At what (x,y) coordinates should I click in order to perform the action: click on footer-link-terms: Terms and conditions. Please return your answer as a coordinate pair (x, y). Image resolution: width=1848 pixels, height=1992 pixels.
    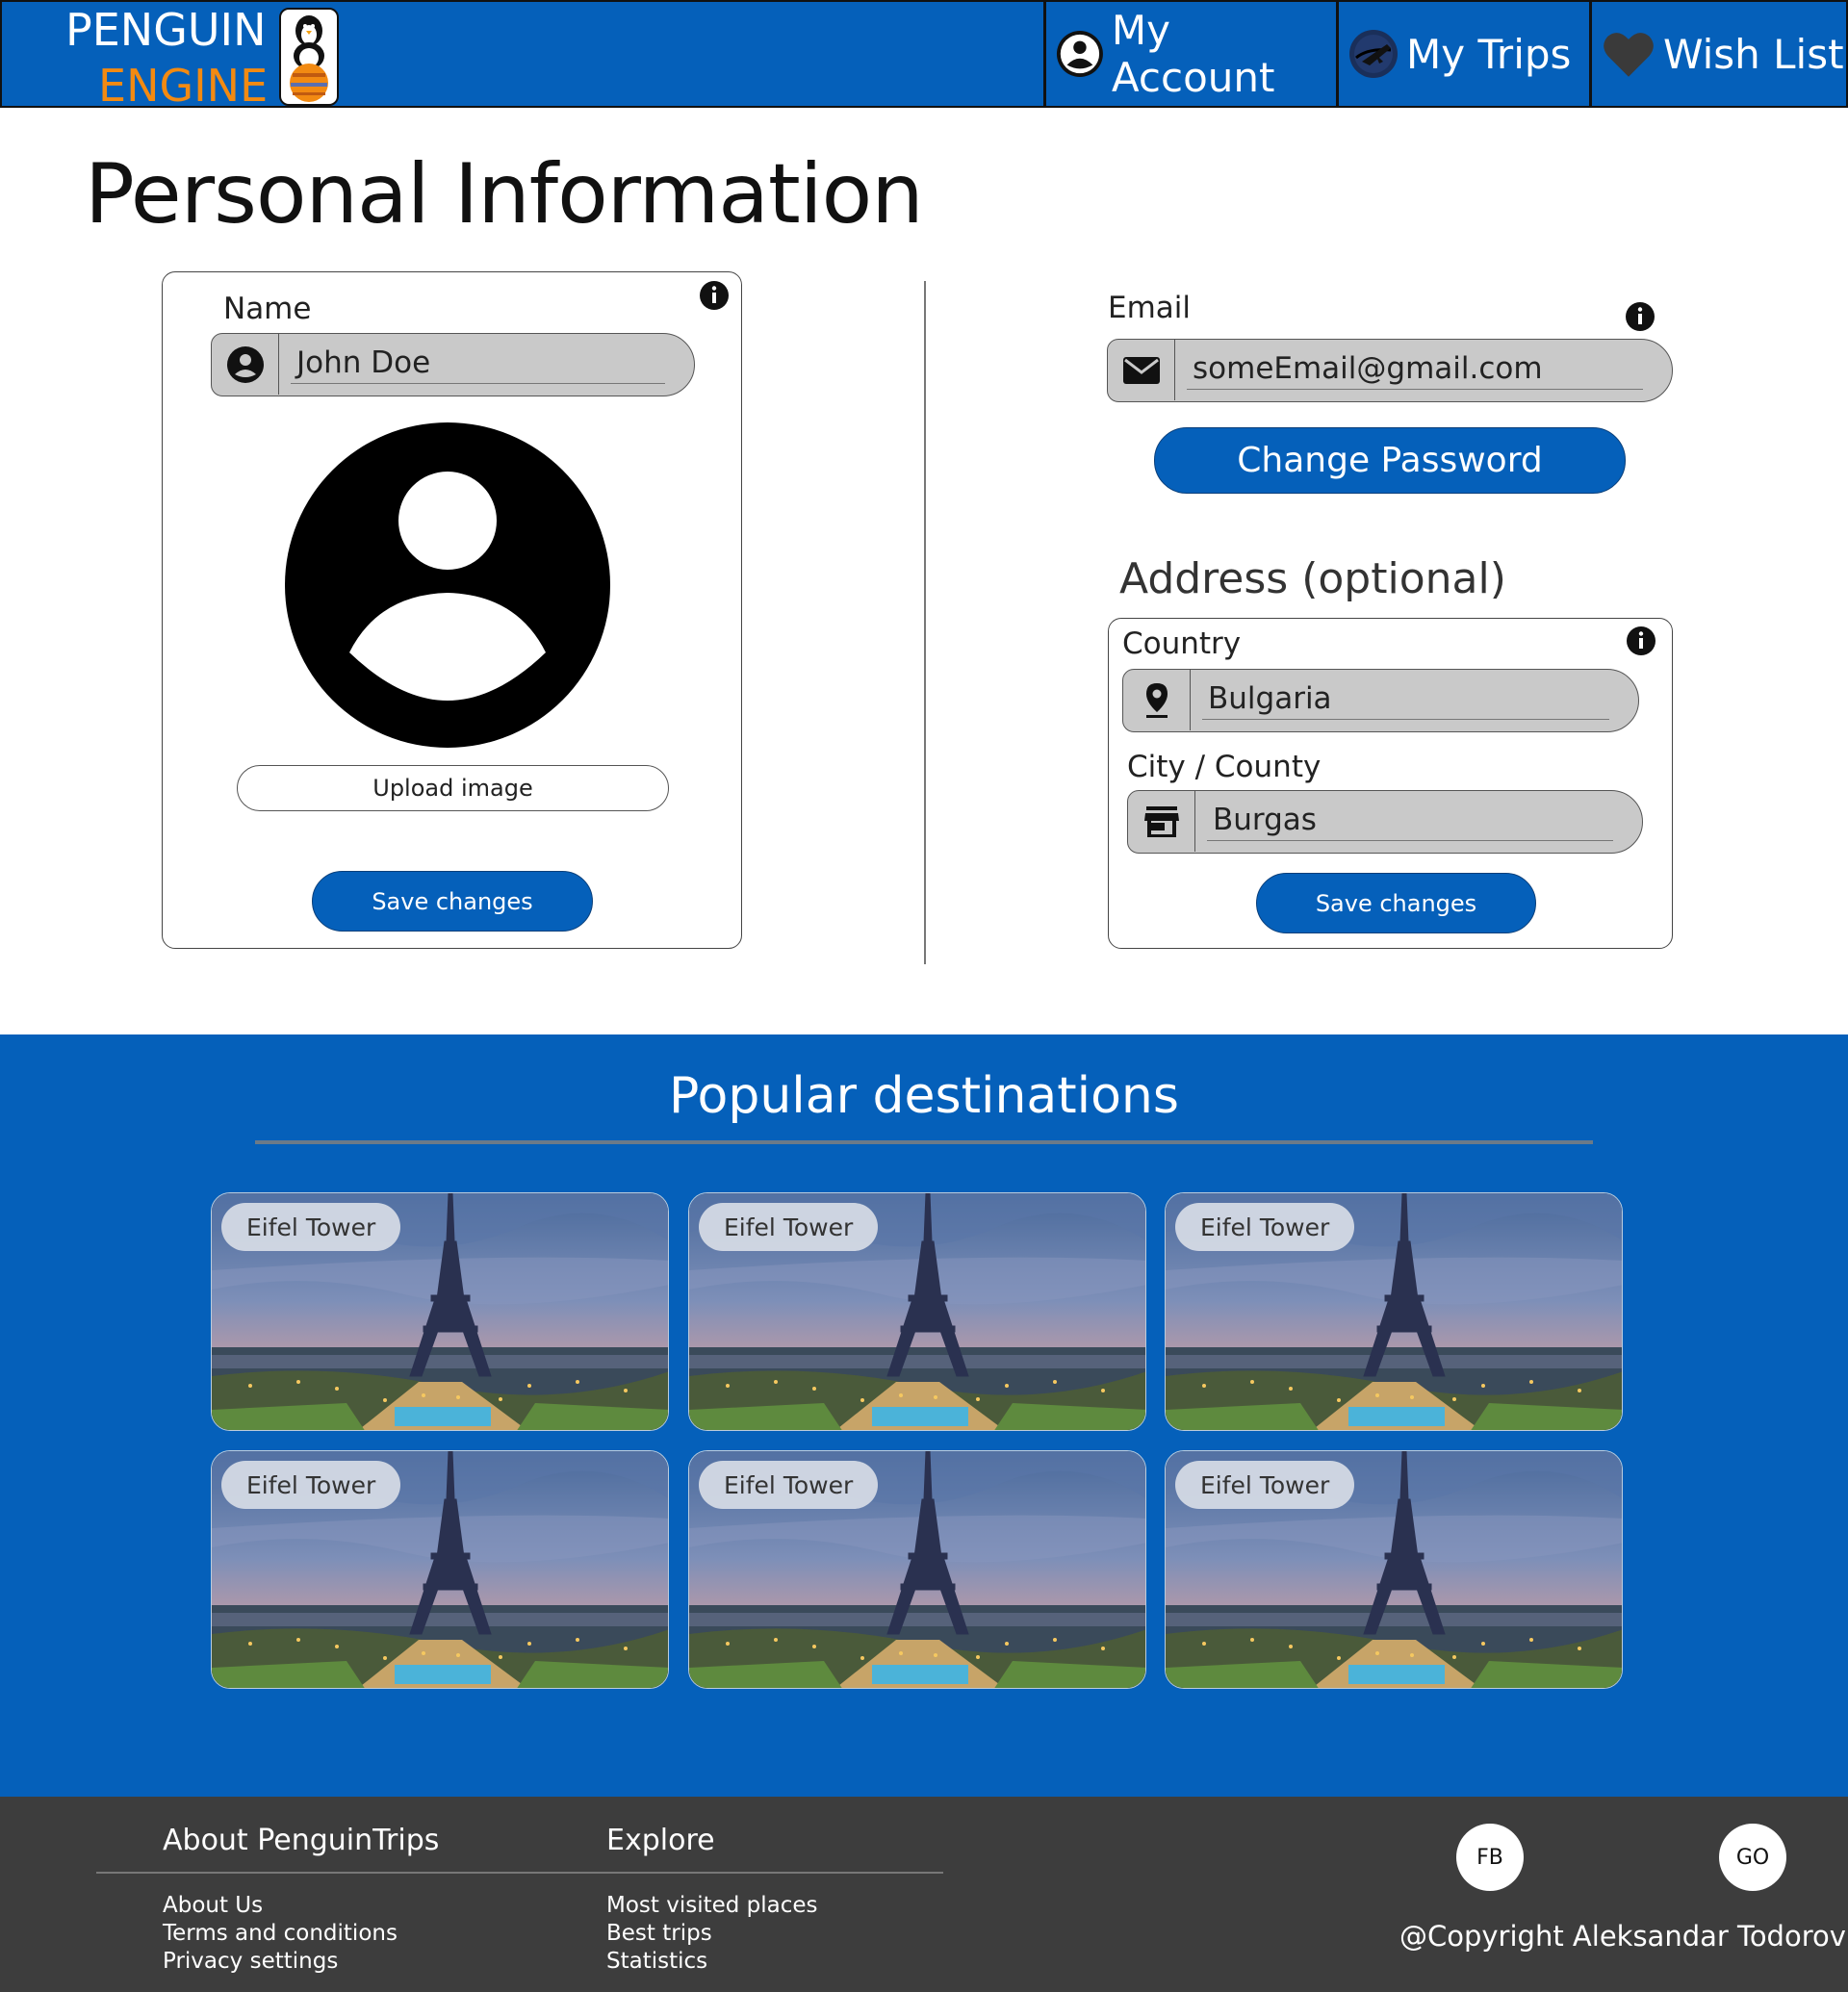
    Looking at the image, I should click on (280, 1933).